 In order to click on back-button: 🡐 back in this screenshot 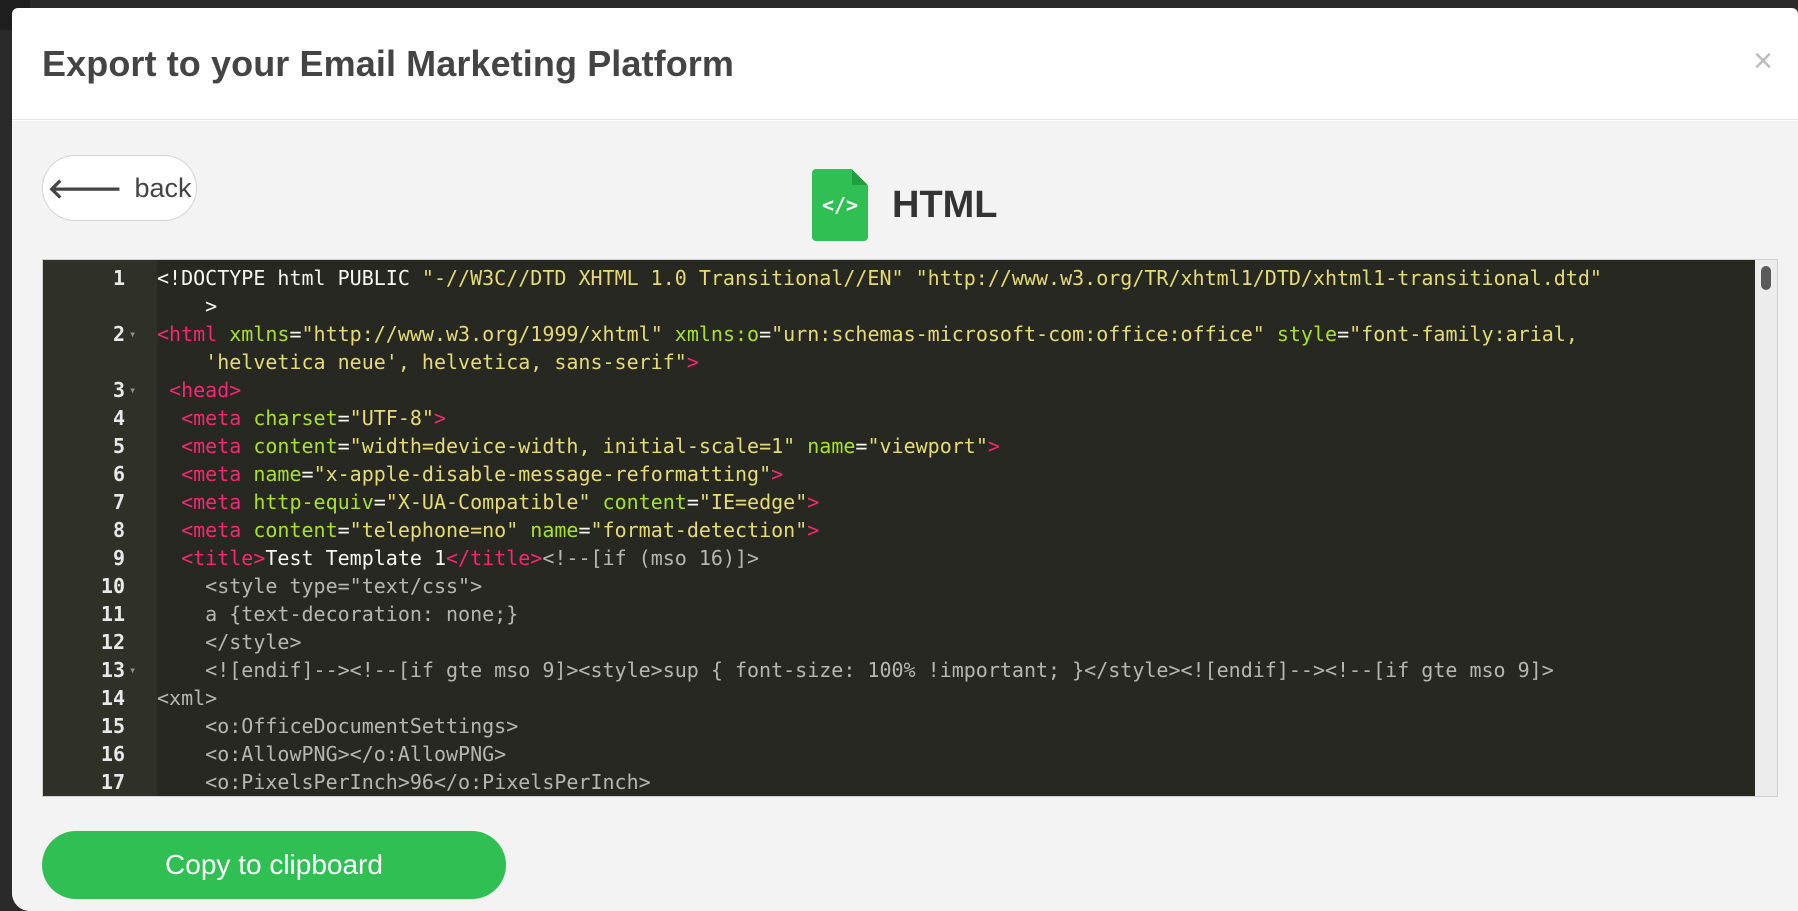, I will do `click(119, 188)`.